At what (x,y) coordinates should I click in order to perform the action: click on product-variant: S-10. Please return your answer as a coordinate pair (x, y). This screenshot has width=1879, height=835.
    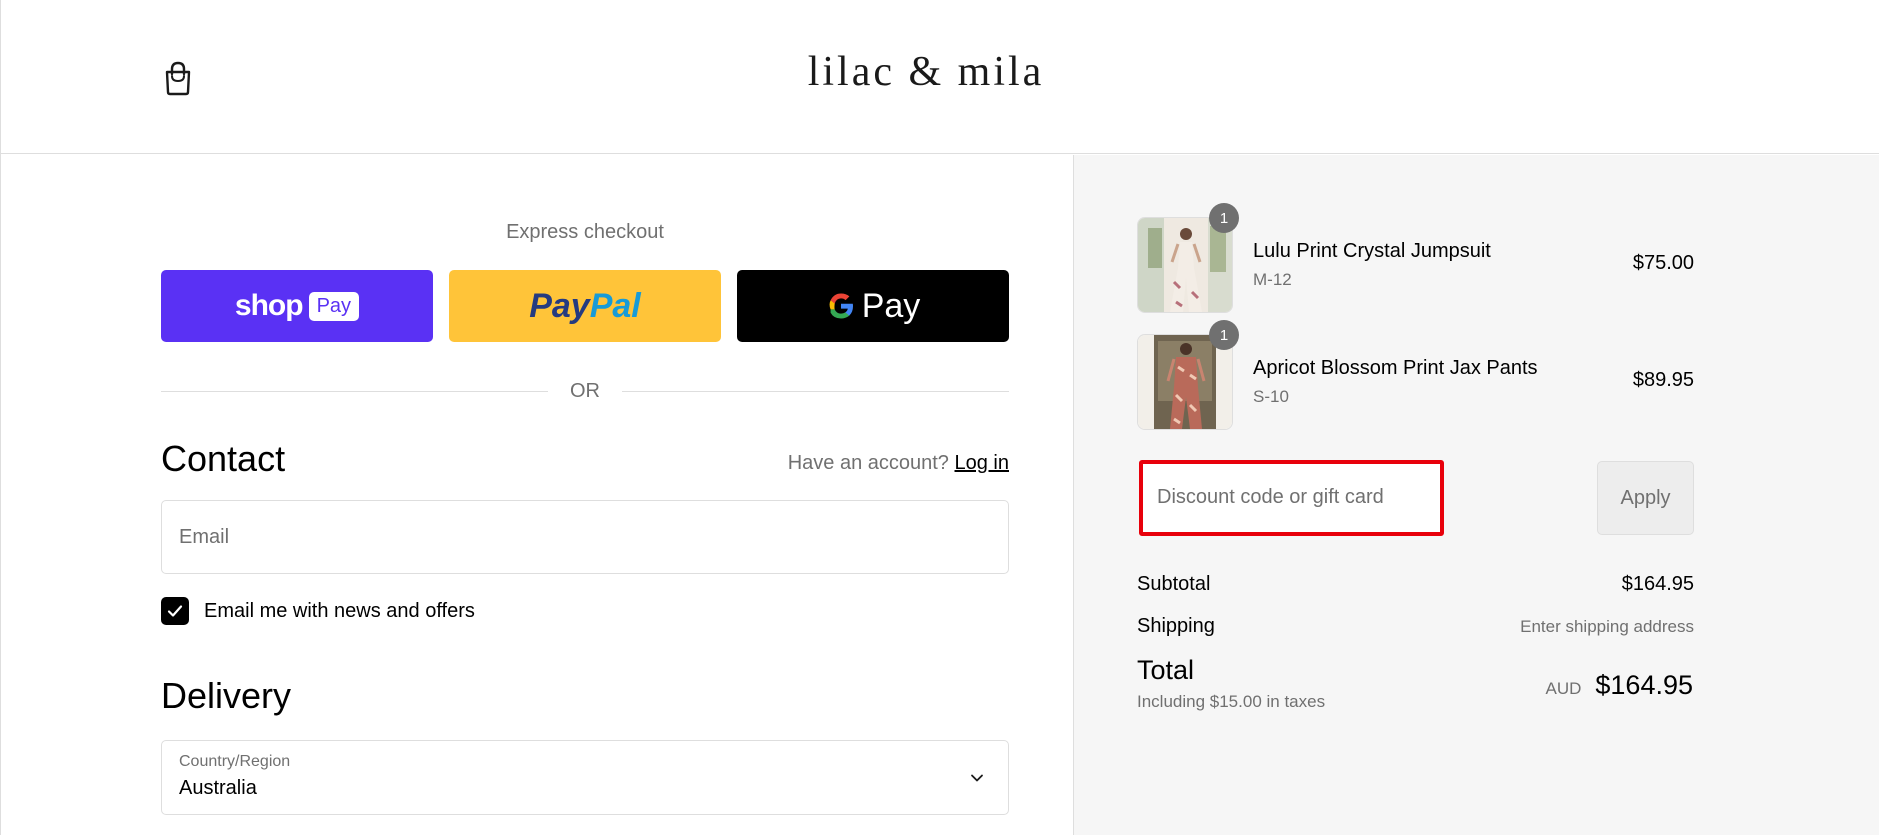
    Looking at the image, I should click on (1271, 396).